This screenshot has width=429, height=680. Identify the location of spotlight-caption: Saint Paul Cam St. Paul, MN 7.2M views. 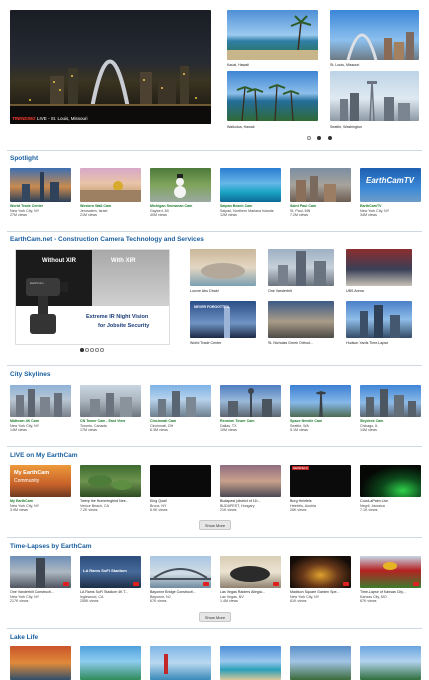
(303, 211).